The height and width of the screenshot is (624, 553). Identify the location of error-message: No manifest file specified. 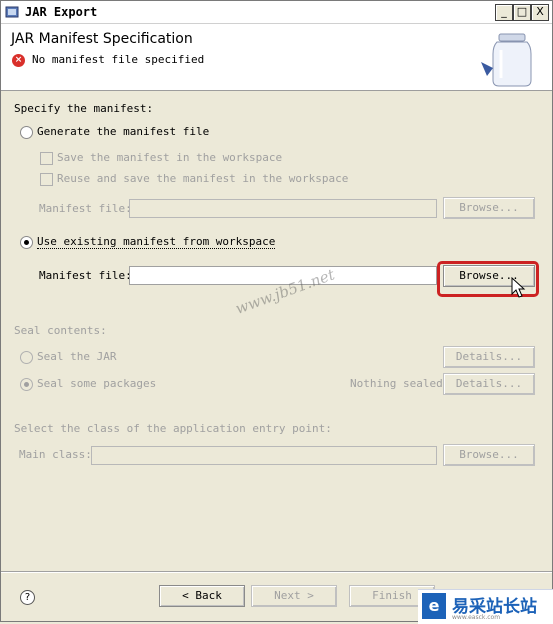
(118, 59).